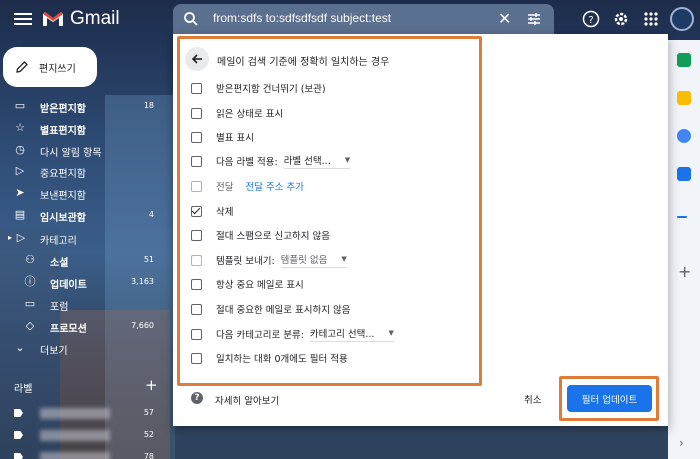 This screenshot has height=459, width=700. I want to click on arrow-left-icon, so click(196, 59).